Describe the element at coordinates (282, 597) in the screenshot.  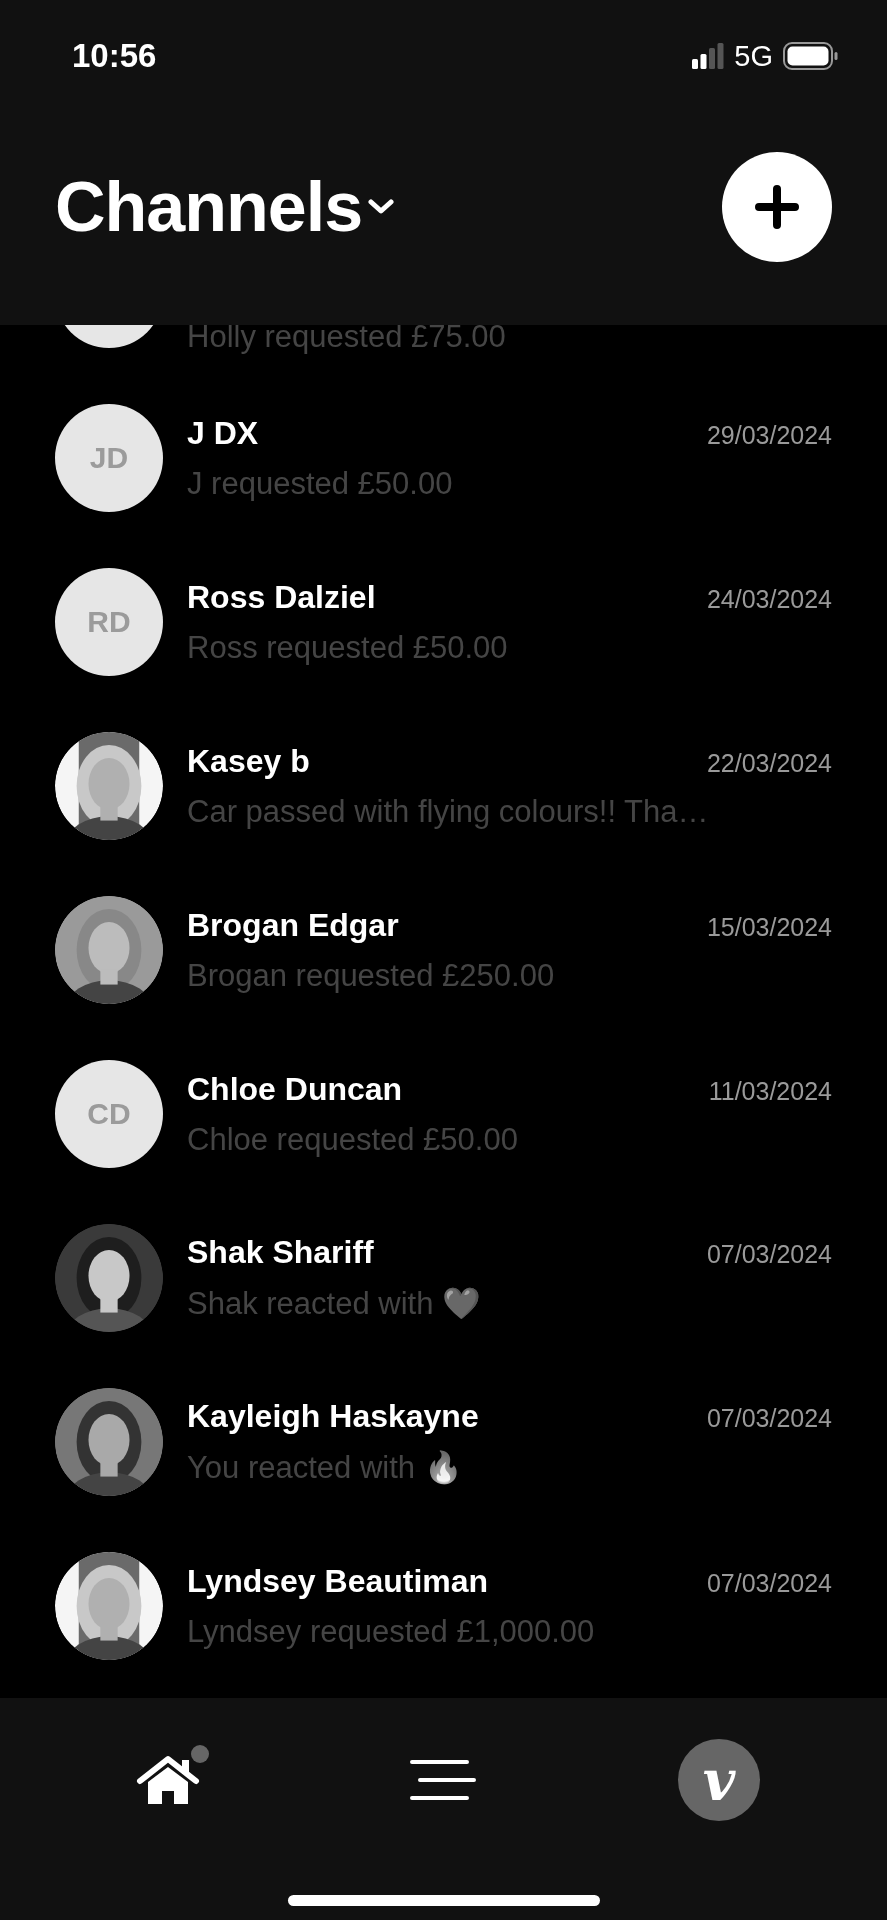
I see `channel-name: Ross Dalziel` at that location.